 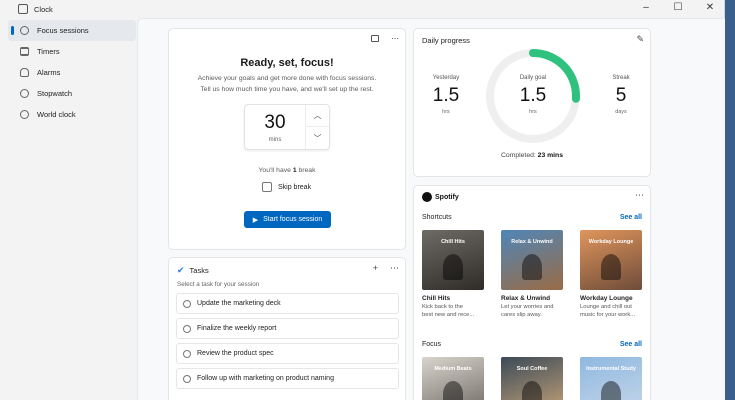 I want to click on daily-goal-stat: Daily goal 1.5 hrs, so click(x=533, y=95).